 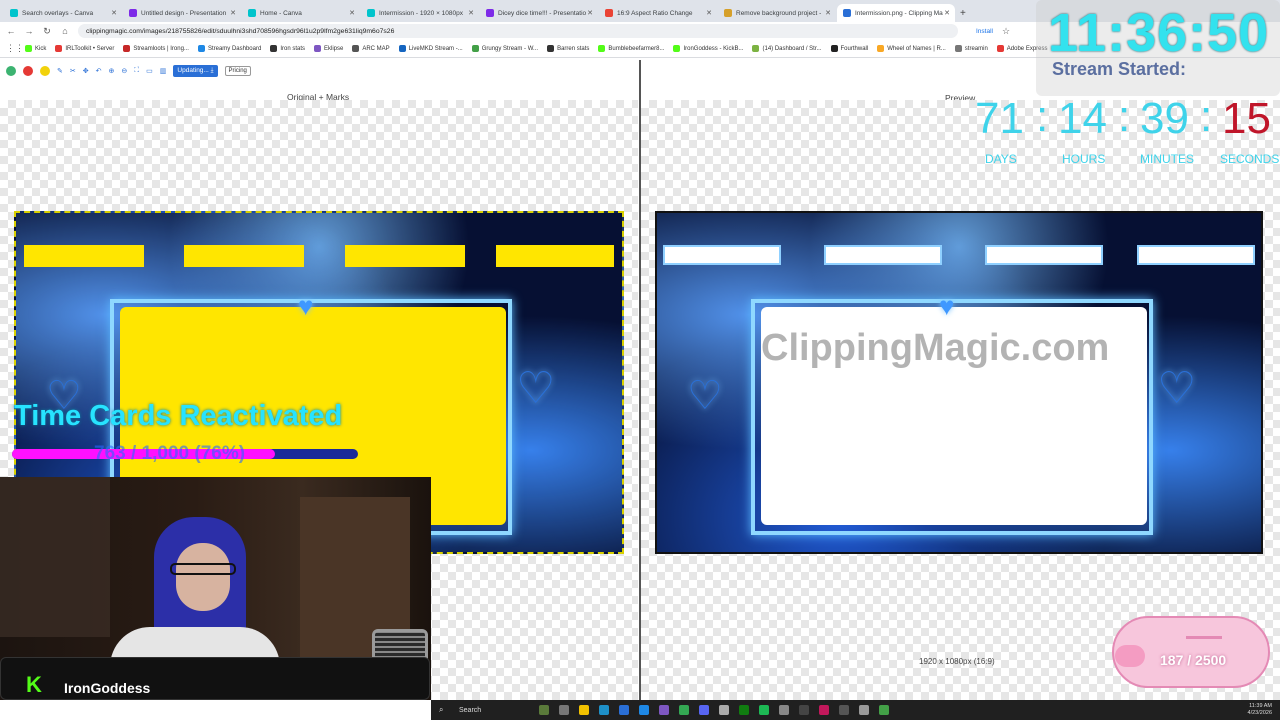 I want to click on mail-icon, so click(x=644, y=710).